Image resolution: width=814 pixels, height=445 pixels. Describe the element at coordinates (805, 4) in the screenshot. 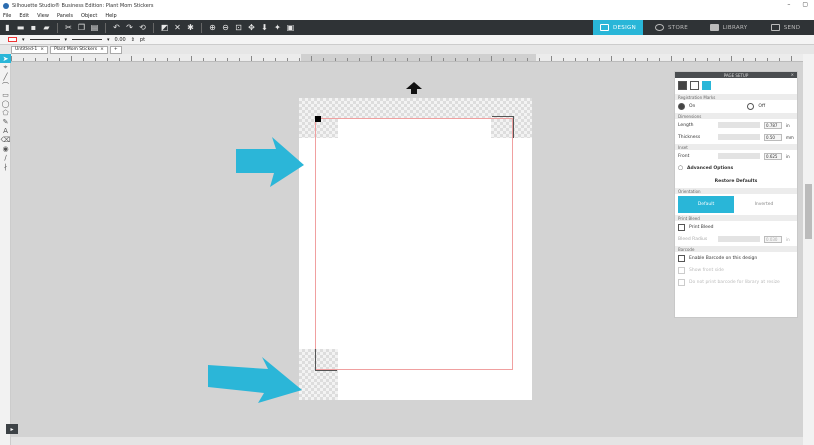

I see `maximize-button: ▢` at that location.